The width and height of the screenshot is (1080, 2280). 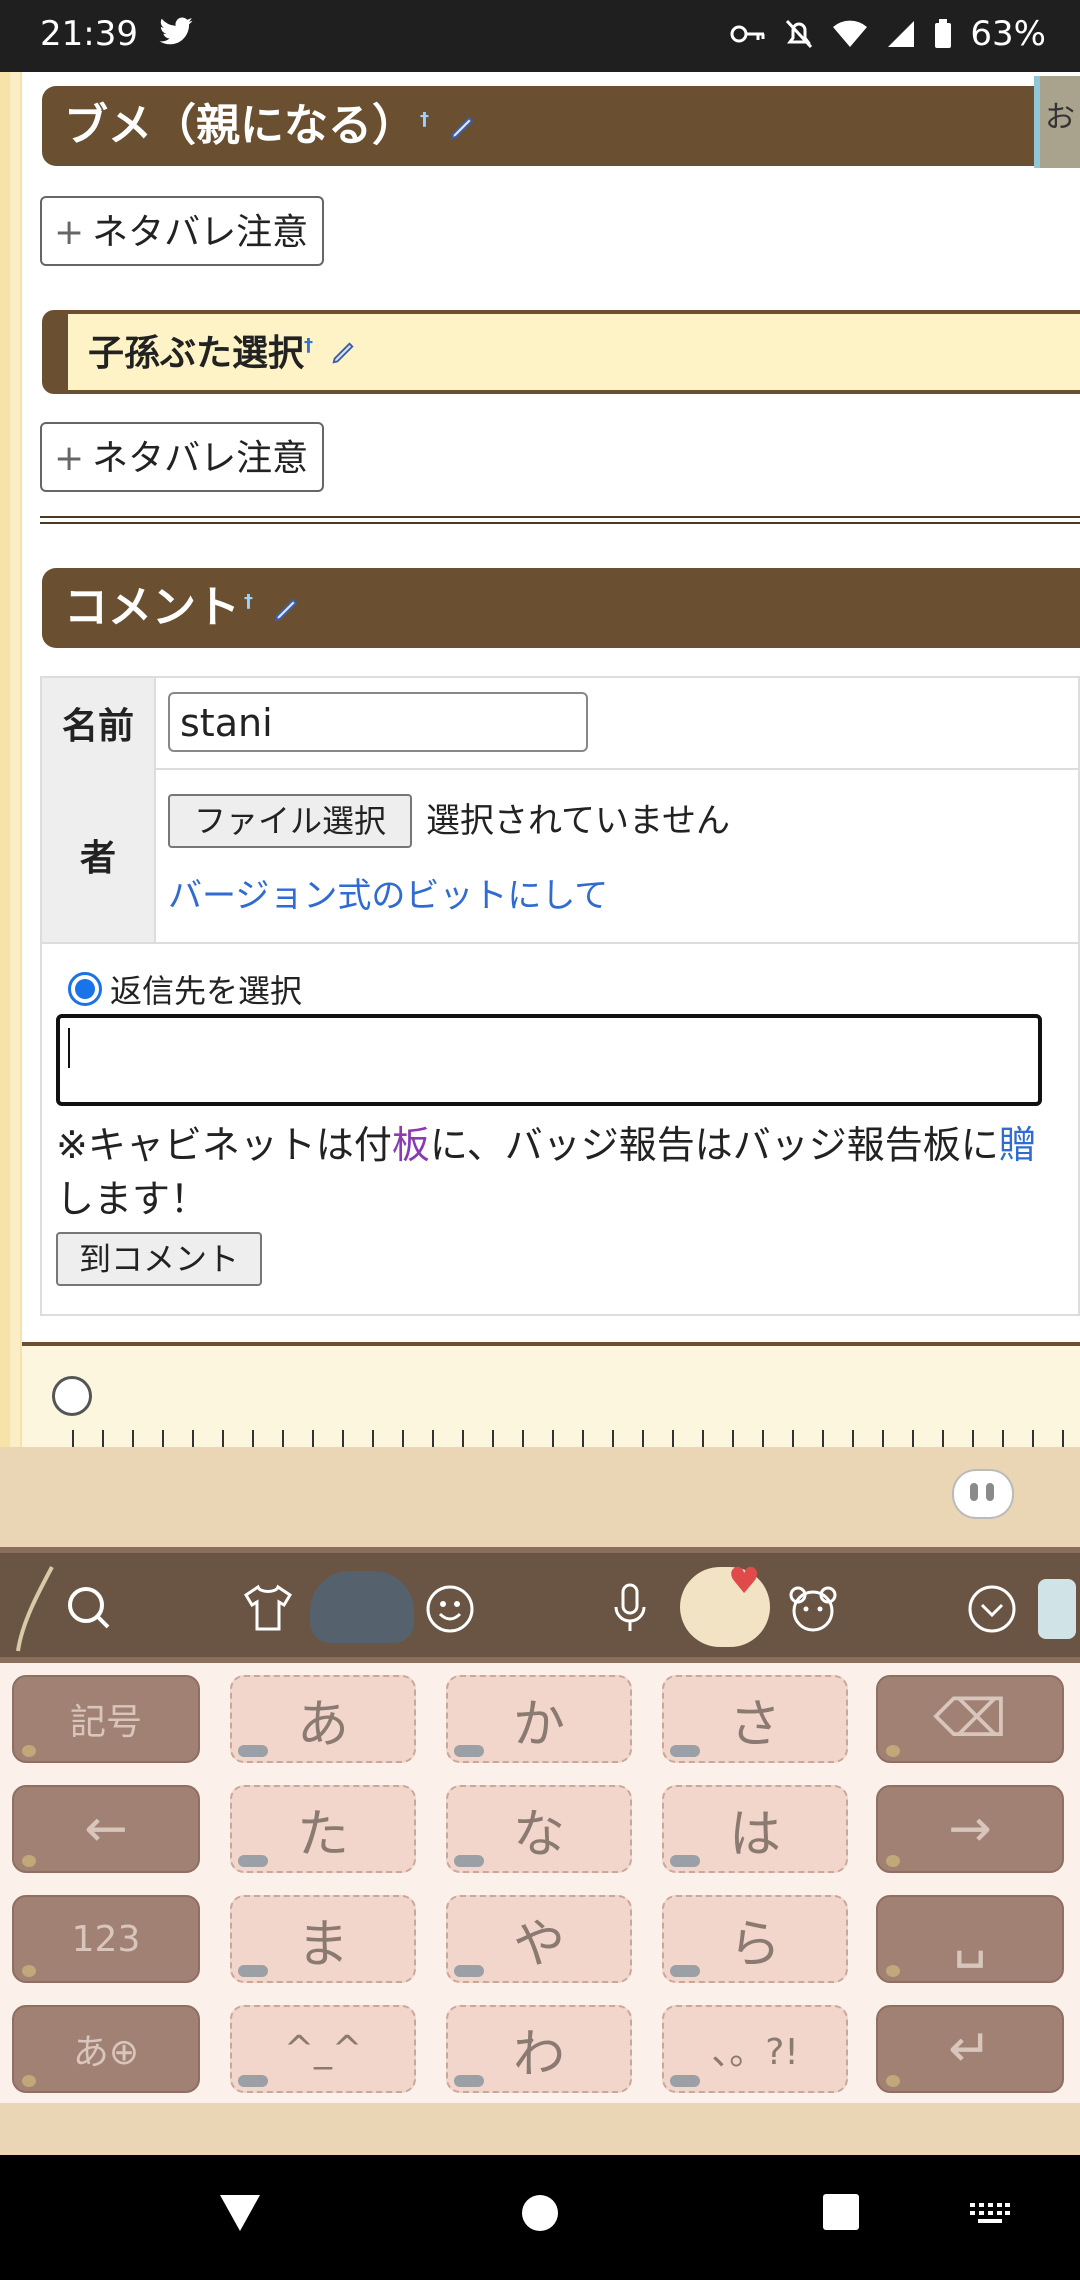 I want to click on spoiler-label: ネタバレ注意, so click(x=200, y=458).